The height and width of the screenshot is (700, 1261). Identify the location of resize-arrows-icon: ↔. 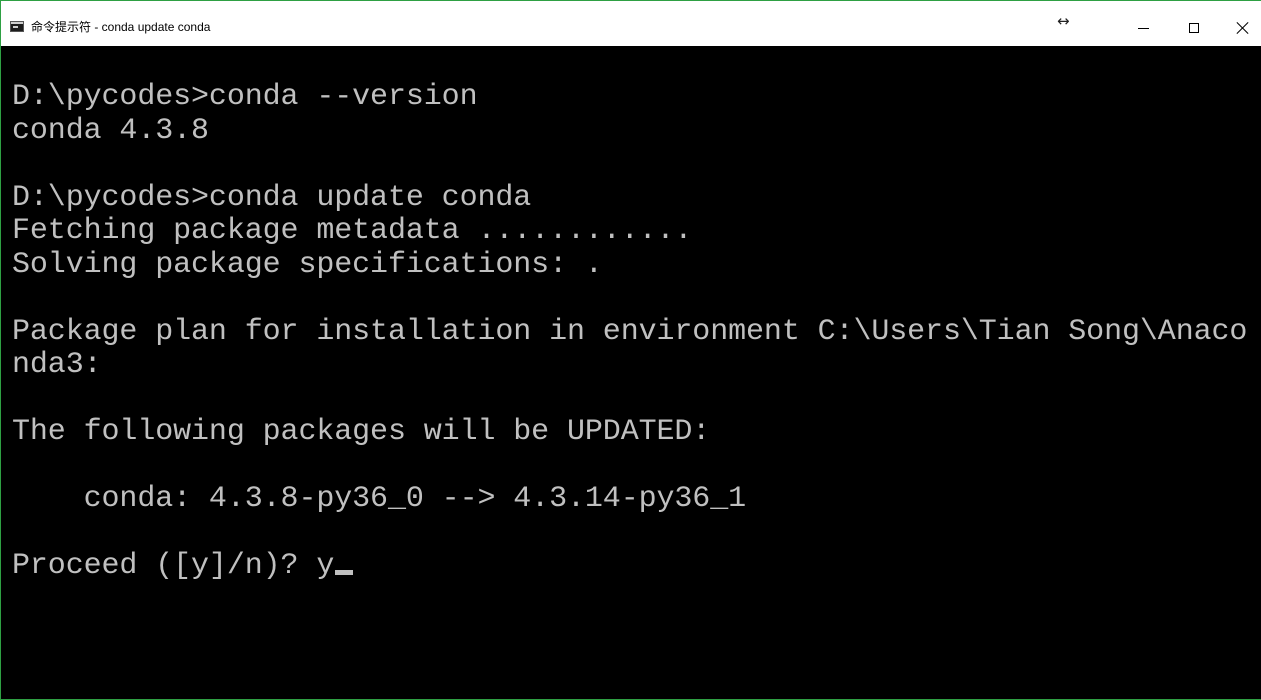
(1063, 21).